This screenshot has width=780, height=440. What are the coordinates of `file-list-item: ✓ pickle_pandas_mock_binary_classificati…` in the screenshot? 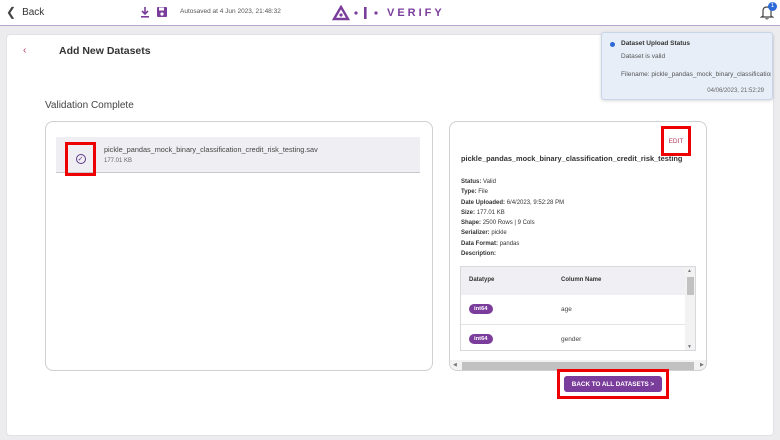 It's located at (238, 156).